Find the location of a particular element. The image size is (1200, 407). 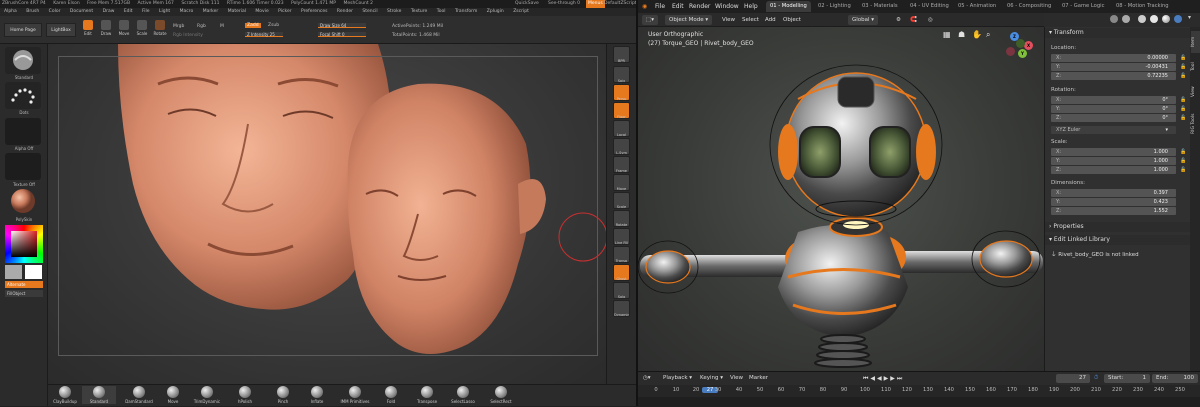

dimensions-z-field: Z: 1.552 is located at coordinates (1113, 211).